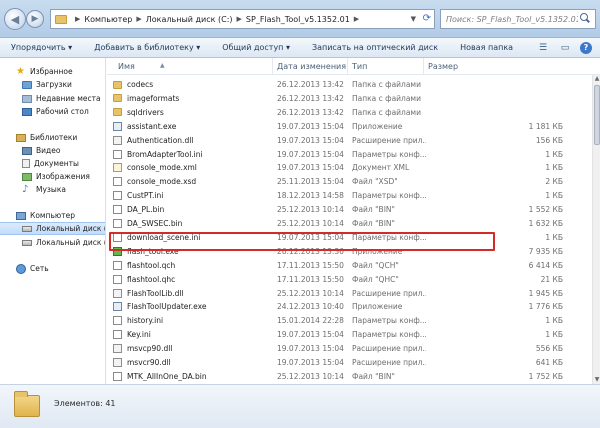 This screenshot has width=600, height=428. Describe the element at coordinates (52, 71) in the screenshot. I see `nav-favorites: ★ Избранное` at that location.